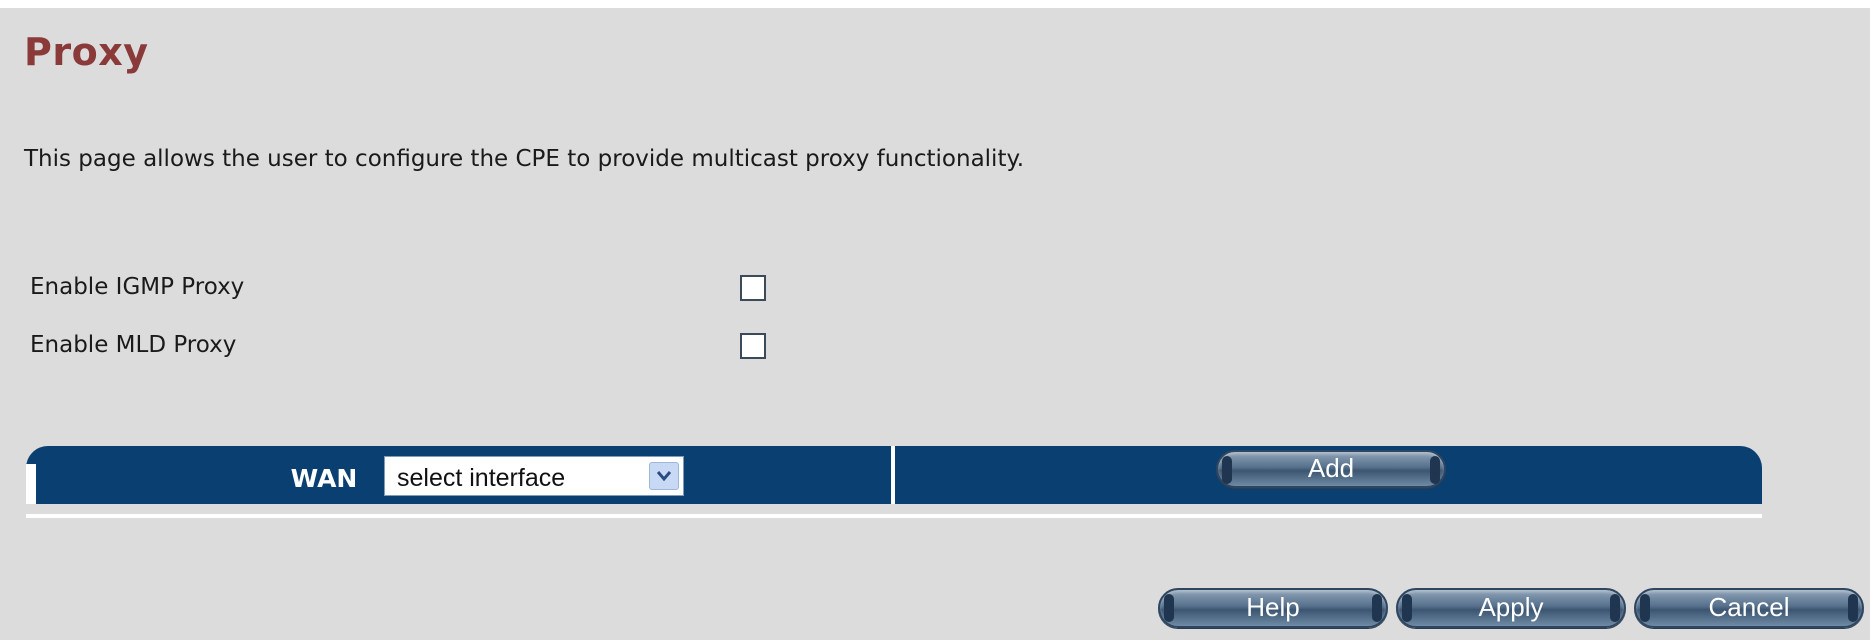  Describe the element at coordinates (86, 52) in the screenshot. I see `page-title: Proxy` at that location.